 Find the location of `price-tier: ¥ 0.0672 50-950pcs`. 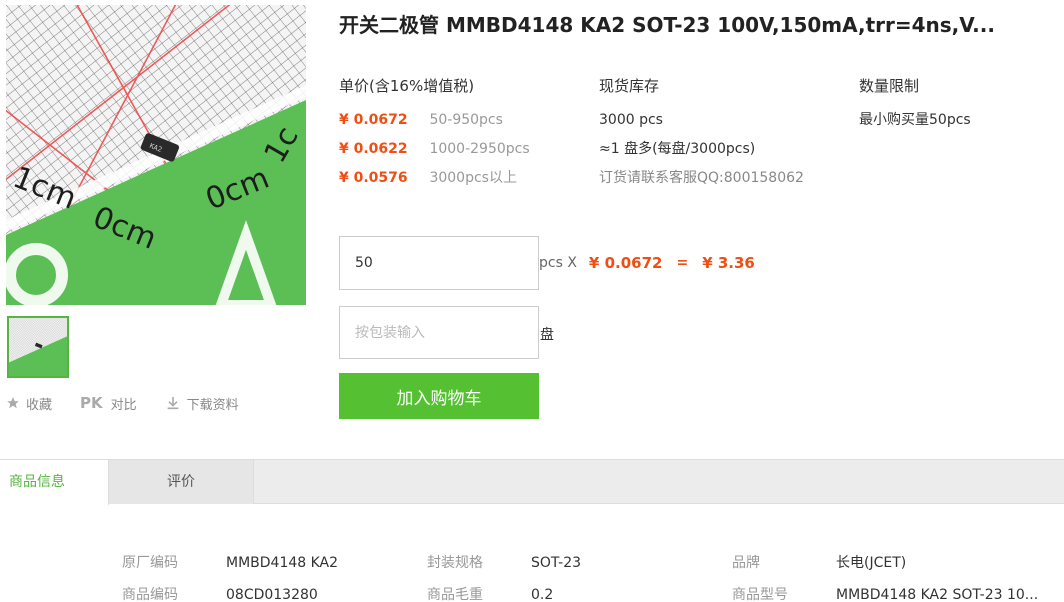

price-tier: ¥ 0.0672 50-950pcs is located at coordinates (434, 124).